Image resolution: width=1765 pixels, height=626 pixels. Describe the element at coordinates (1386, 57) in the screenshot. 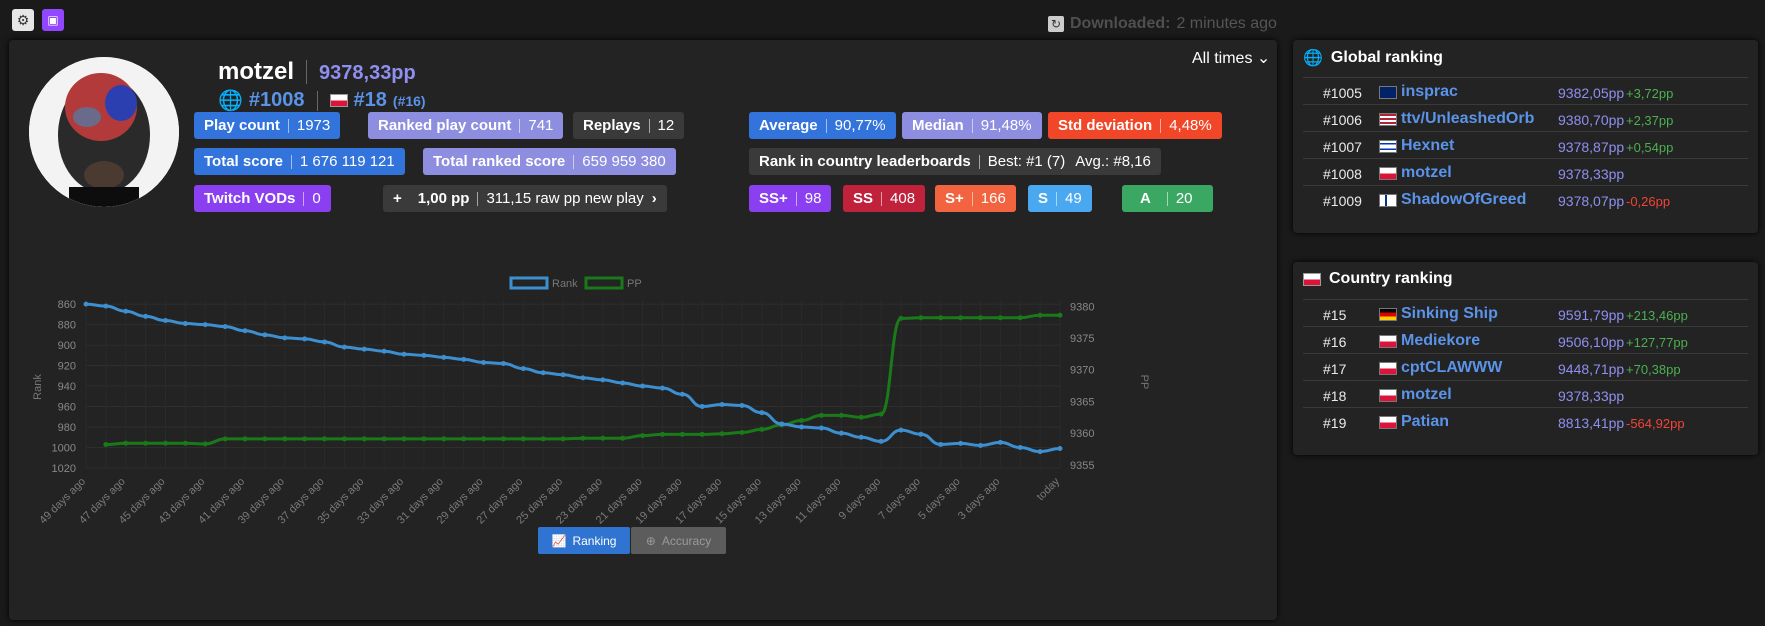

I see `global-ranking-title-text: Global ranking` at that location.